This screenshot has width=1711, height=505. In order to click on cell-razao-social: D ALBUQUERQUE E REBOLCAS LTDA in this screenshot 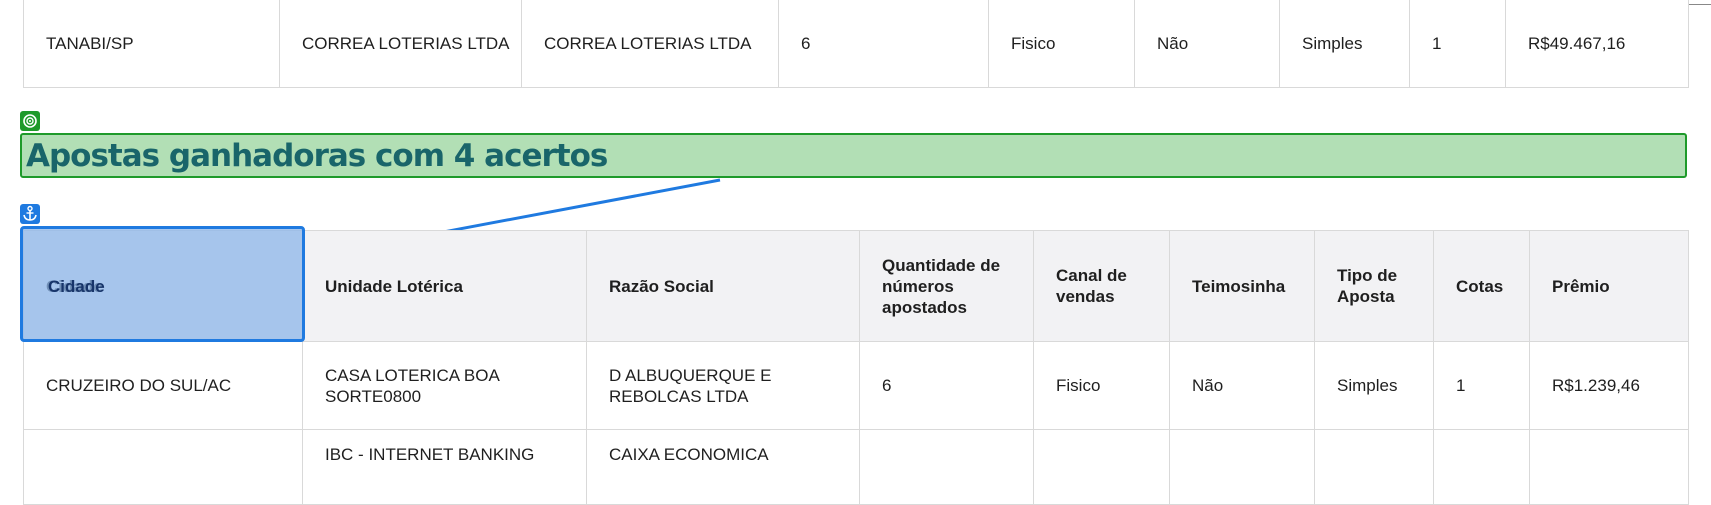, I will do `click(723, 385)`.